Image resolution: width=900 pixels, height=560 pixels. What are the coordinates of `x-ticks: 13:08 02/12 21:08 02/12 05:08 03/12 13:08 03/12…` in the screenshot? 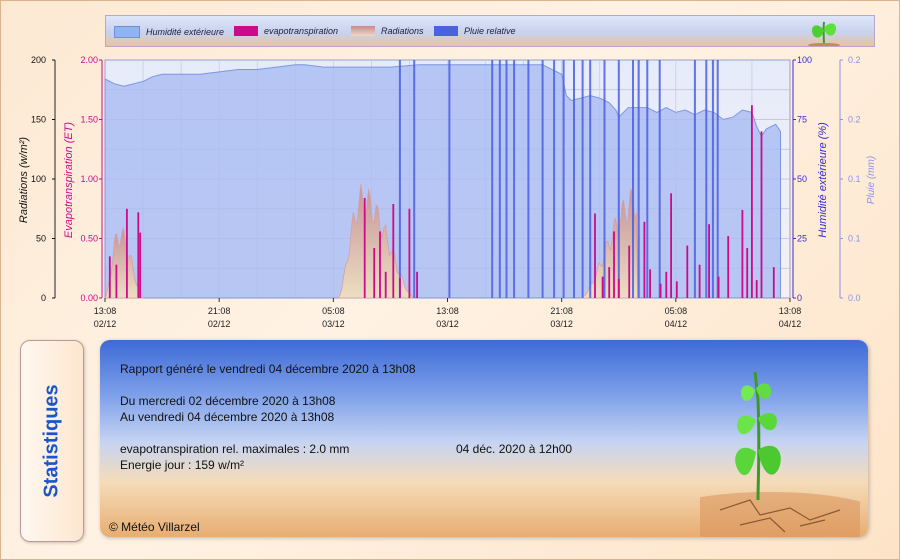 It's located at (448, 313).